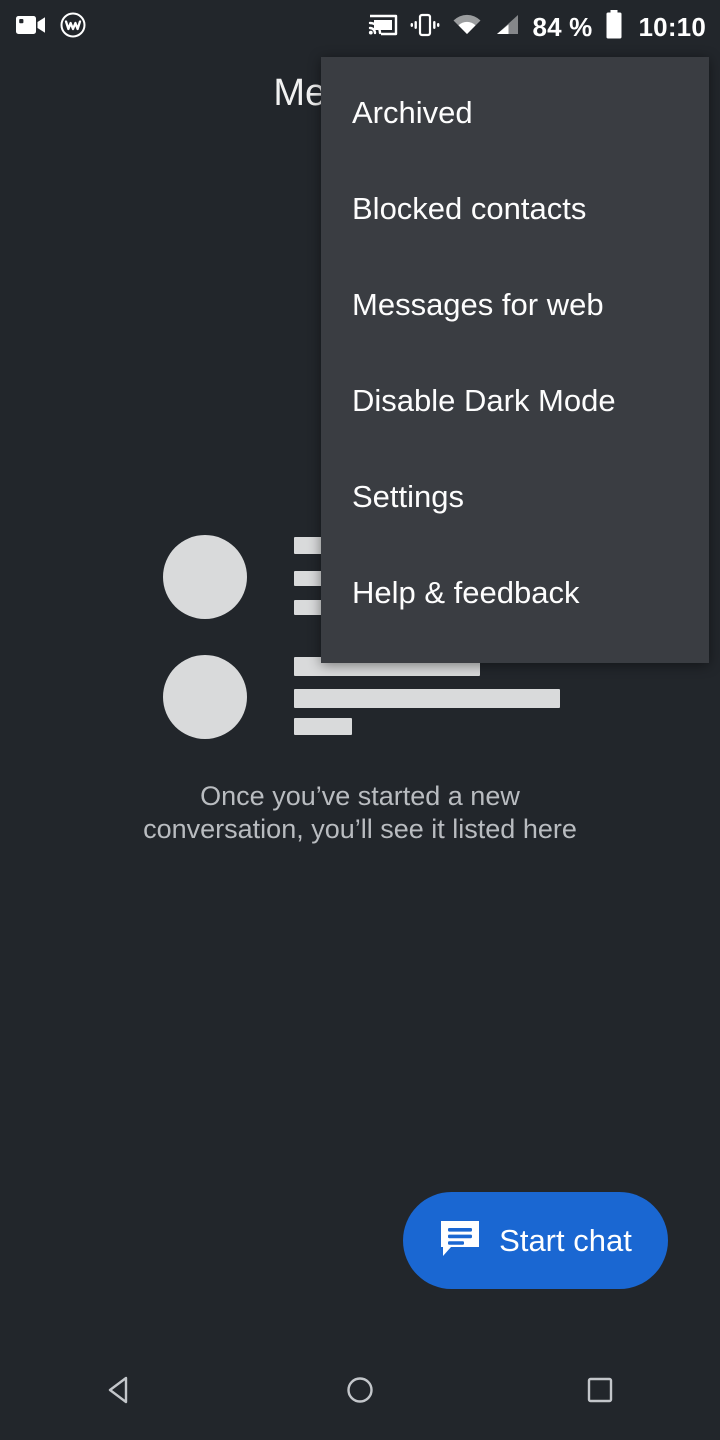 The width and height of the screenshot is (720, 1440). What do you see at coordinates (672, 26) in the screenshot?
I see `clock-label: 10:10` at bounding box center [672, 26].